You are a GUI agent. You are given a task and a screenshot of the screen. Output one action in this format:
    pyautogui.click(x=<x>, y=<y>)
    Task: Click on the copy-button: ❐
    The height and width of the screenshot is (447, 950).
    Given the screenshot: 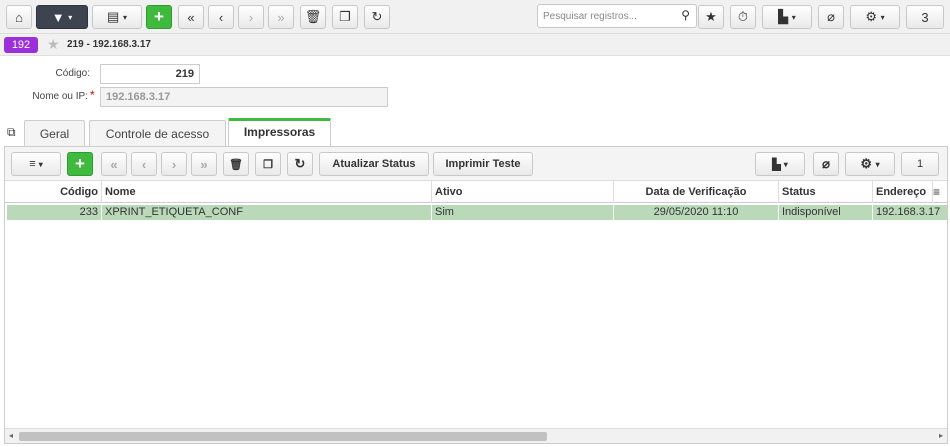 What is the action you would take?
    pyautogui.click(x=345, y=17)
    